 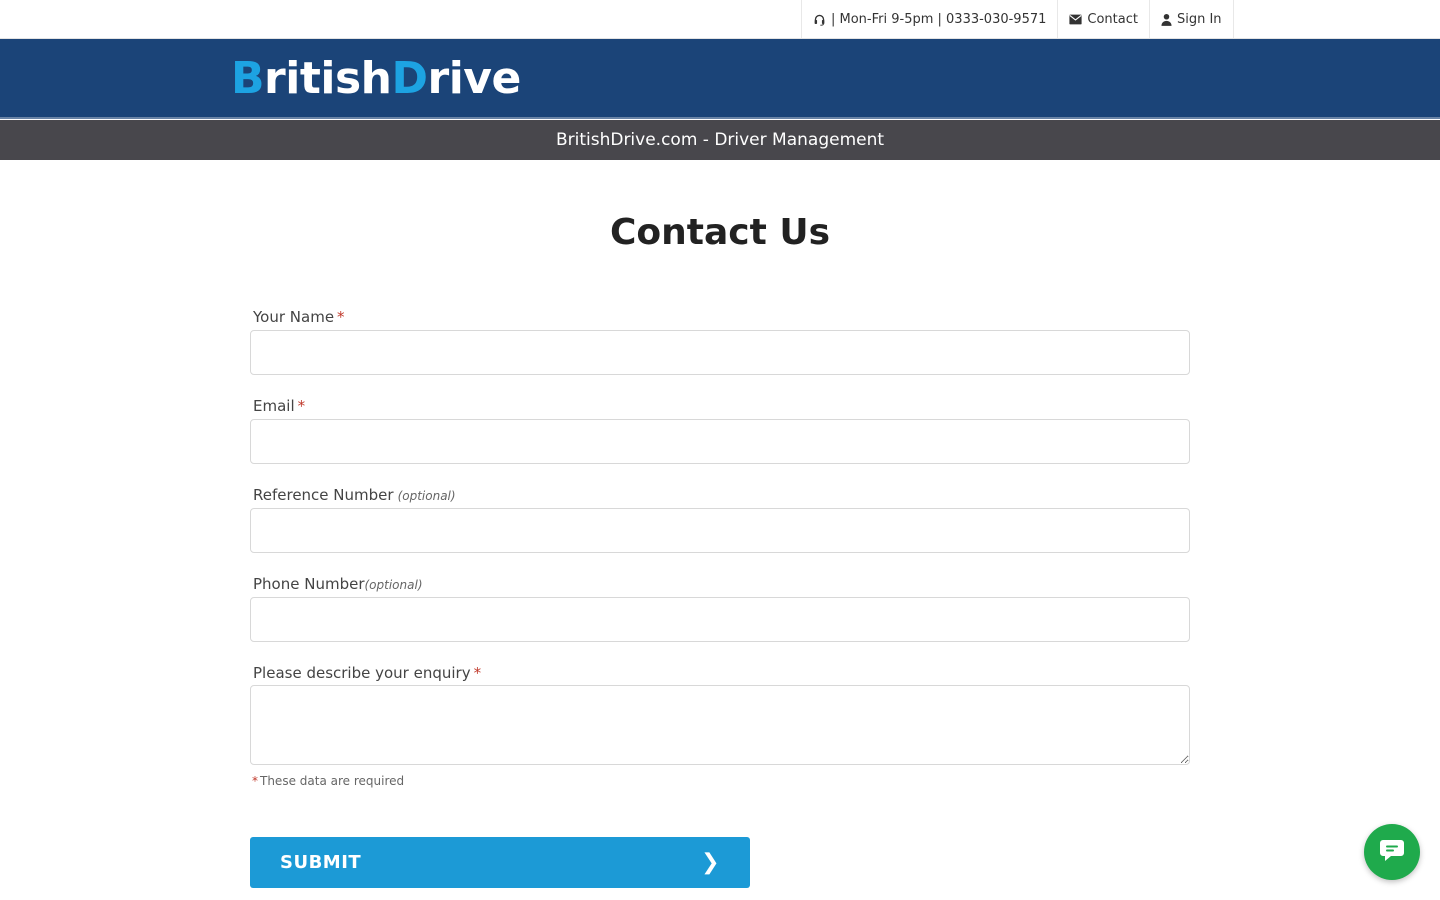 What do you see at coordinates (341, 317) in the screenshot?
I see `name-required-mark: *` at bounding box center [341, 317].